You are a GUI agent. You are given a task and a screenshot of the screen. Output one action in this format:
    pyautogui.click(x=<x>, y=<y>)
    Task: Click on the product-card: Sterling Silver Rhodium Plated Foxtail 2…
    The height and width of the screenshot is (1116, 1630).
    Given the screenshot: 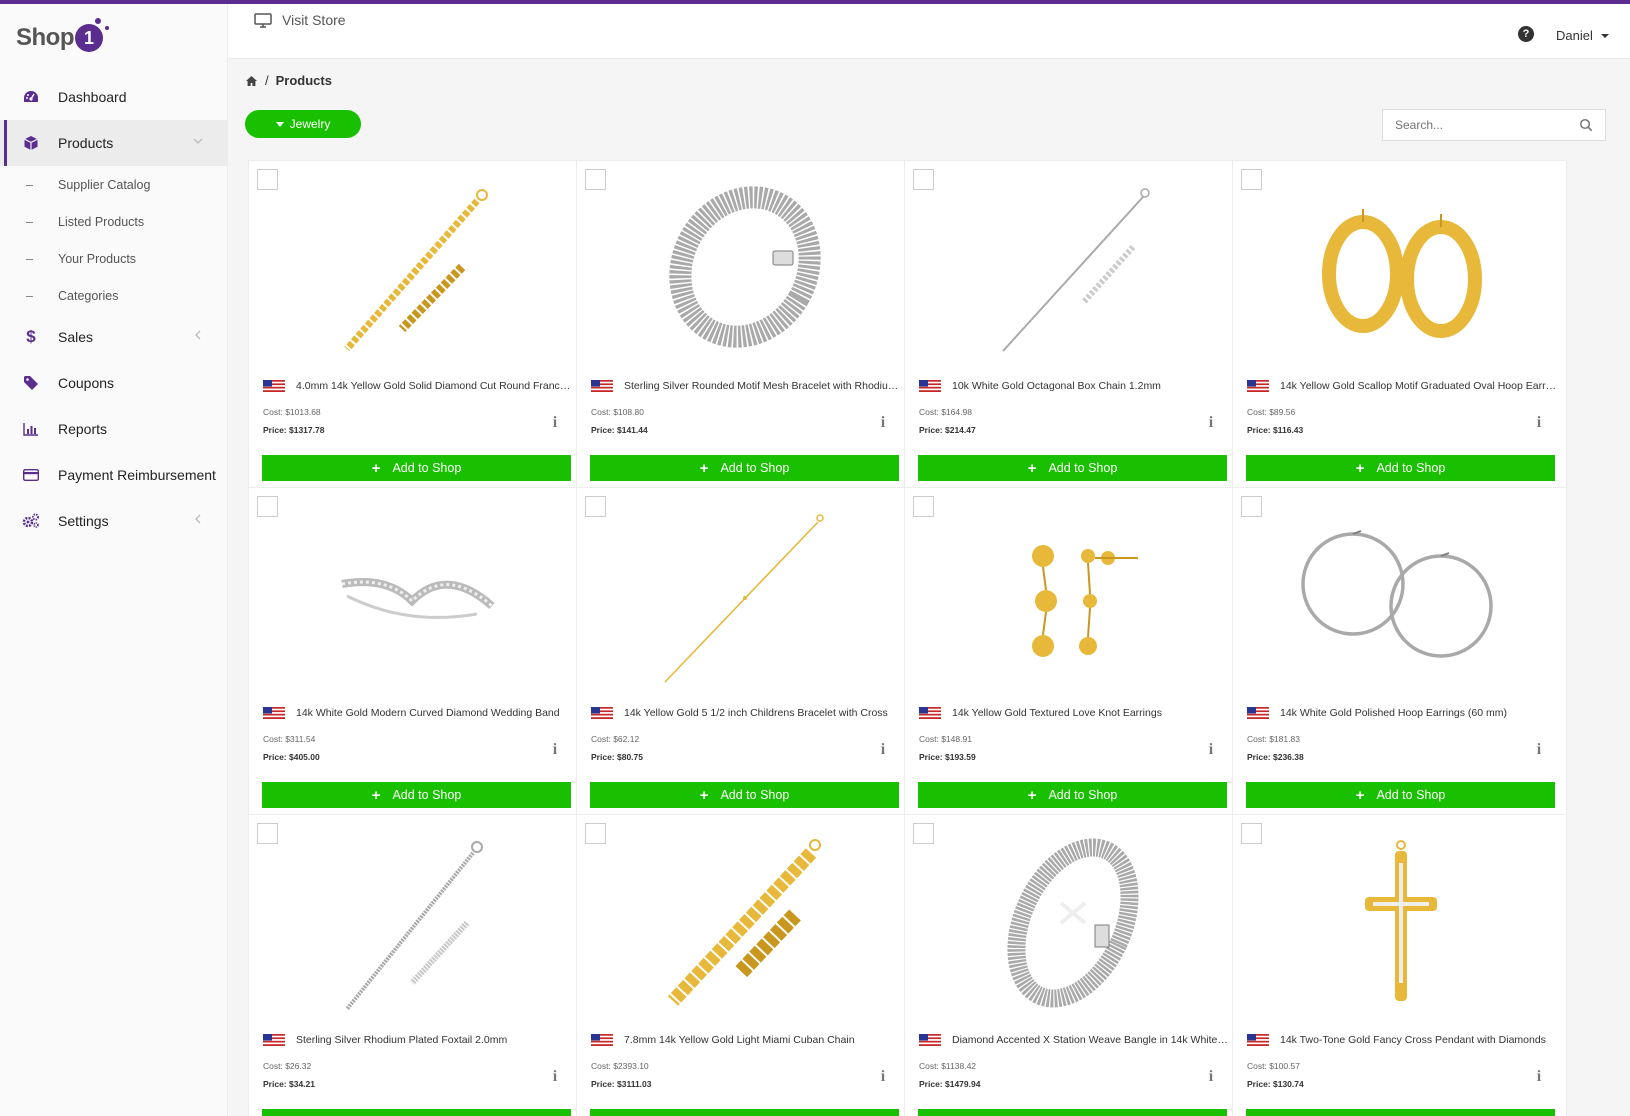 What is the action you would take?
    pyautogui.click(x=415, y=965)
    